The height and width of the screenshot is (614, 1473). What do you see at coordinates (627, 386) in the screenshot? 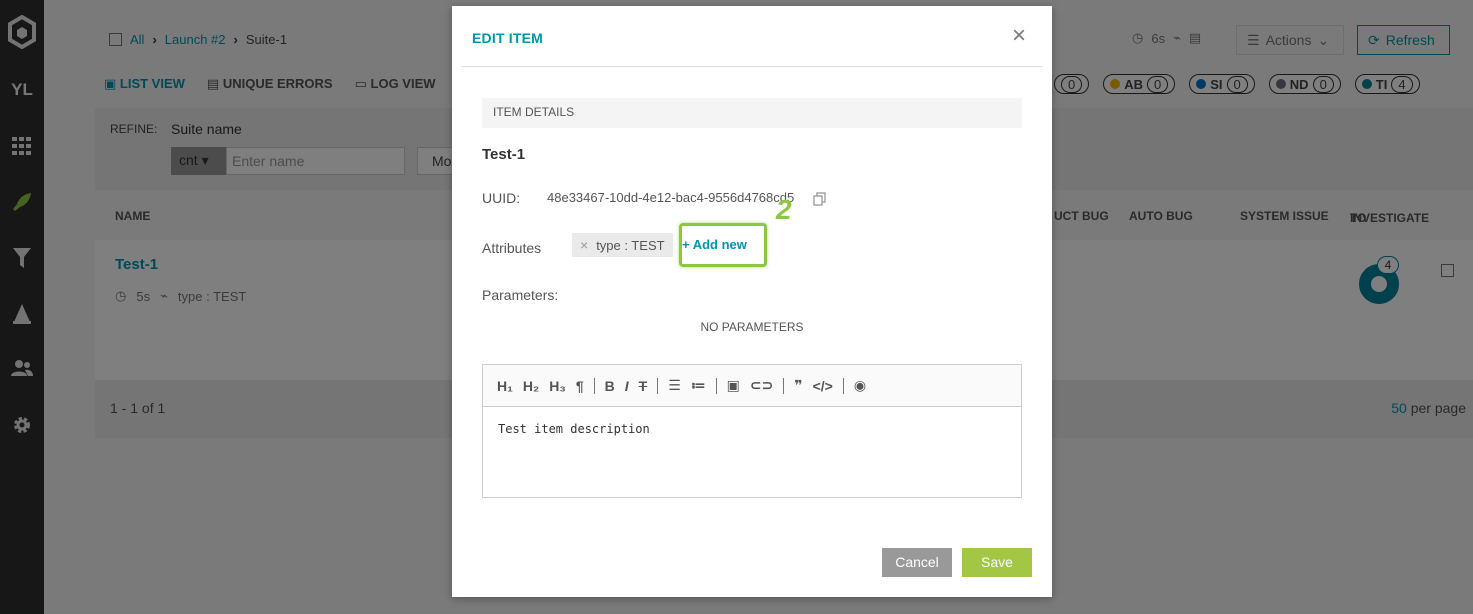
I see `italic-icon: I` at bounding box center [627, 386].